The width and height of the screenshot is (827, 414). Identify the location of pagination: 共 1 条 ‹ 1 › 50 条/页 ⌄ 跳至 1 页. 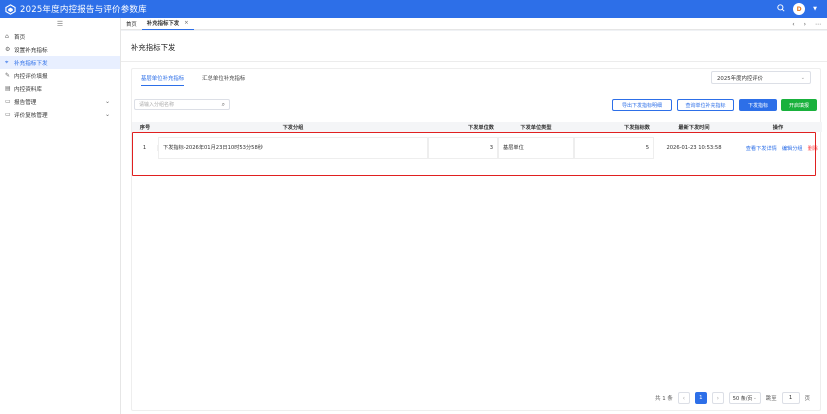
(732, 398).